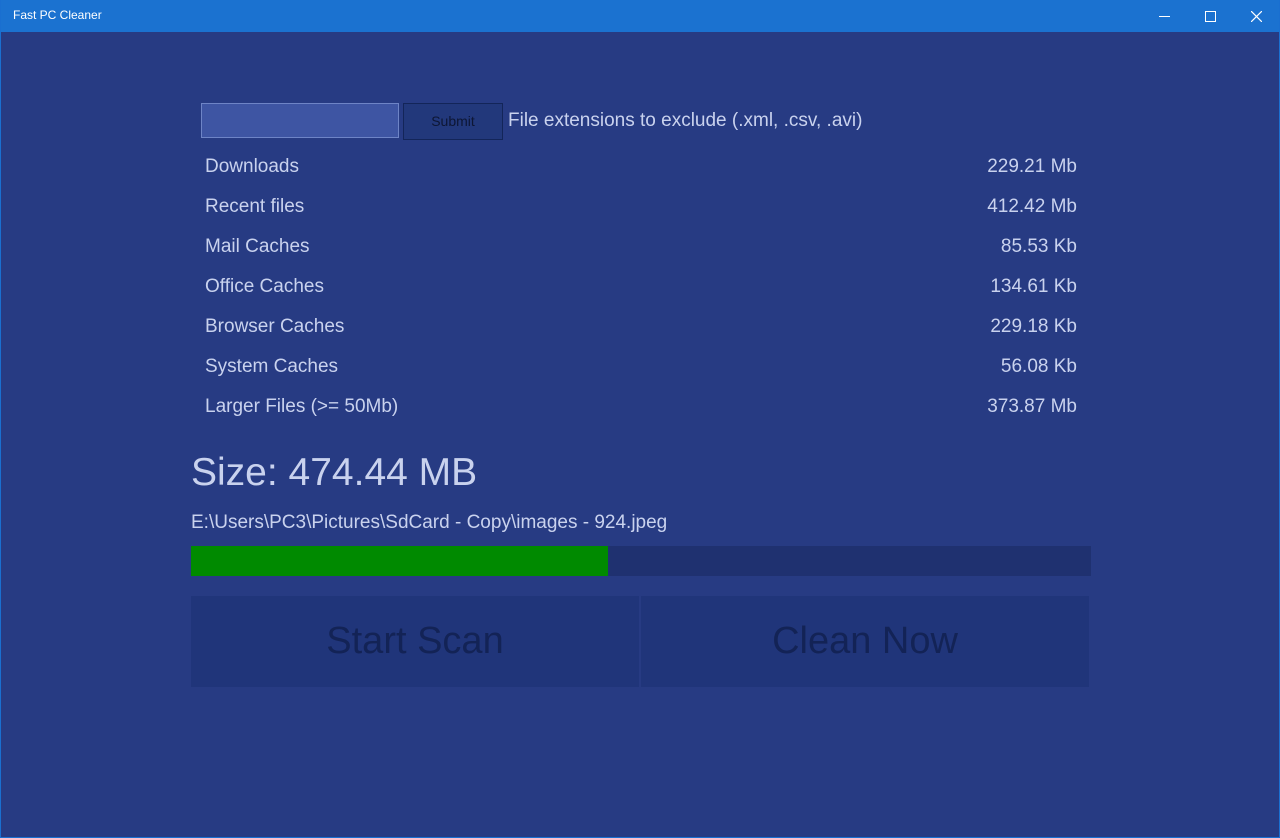 This screenshot has width=1280, height=838. What do you see at coordinates (641, 210) in the screenshot?
I see `list-item: Recent files 412.42 Mb` at bounding box center [641, 210].